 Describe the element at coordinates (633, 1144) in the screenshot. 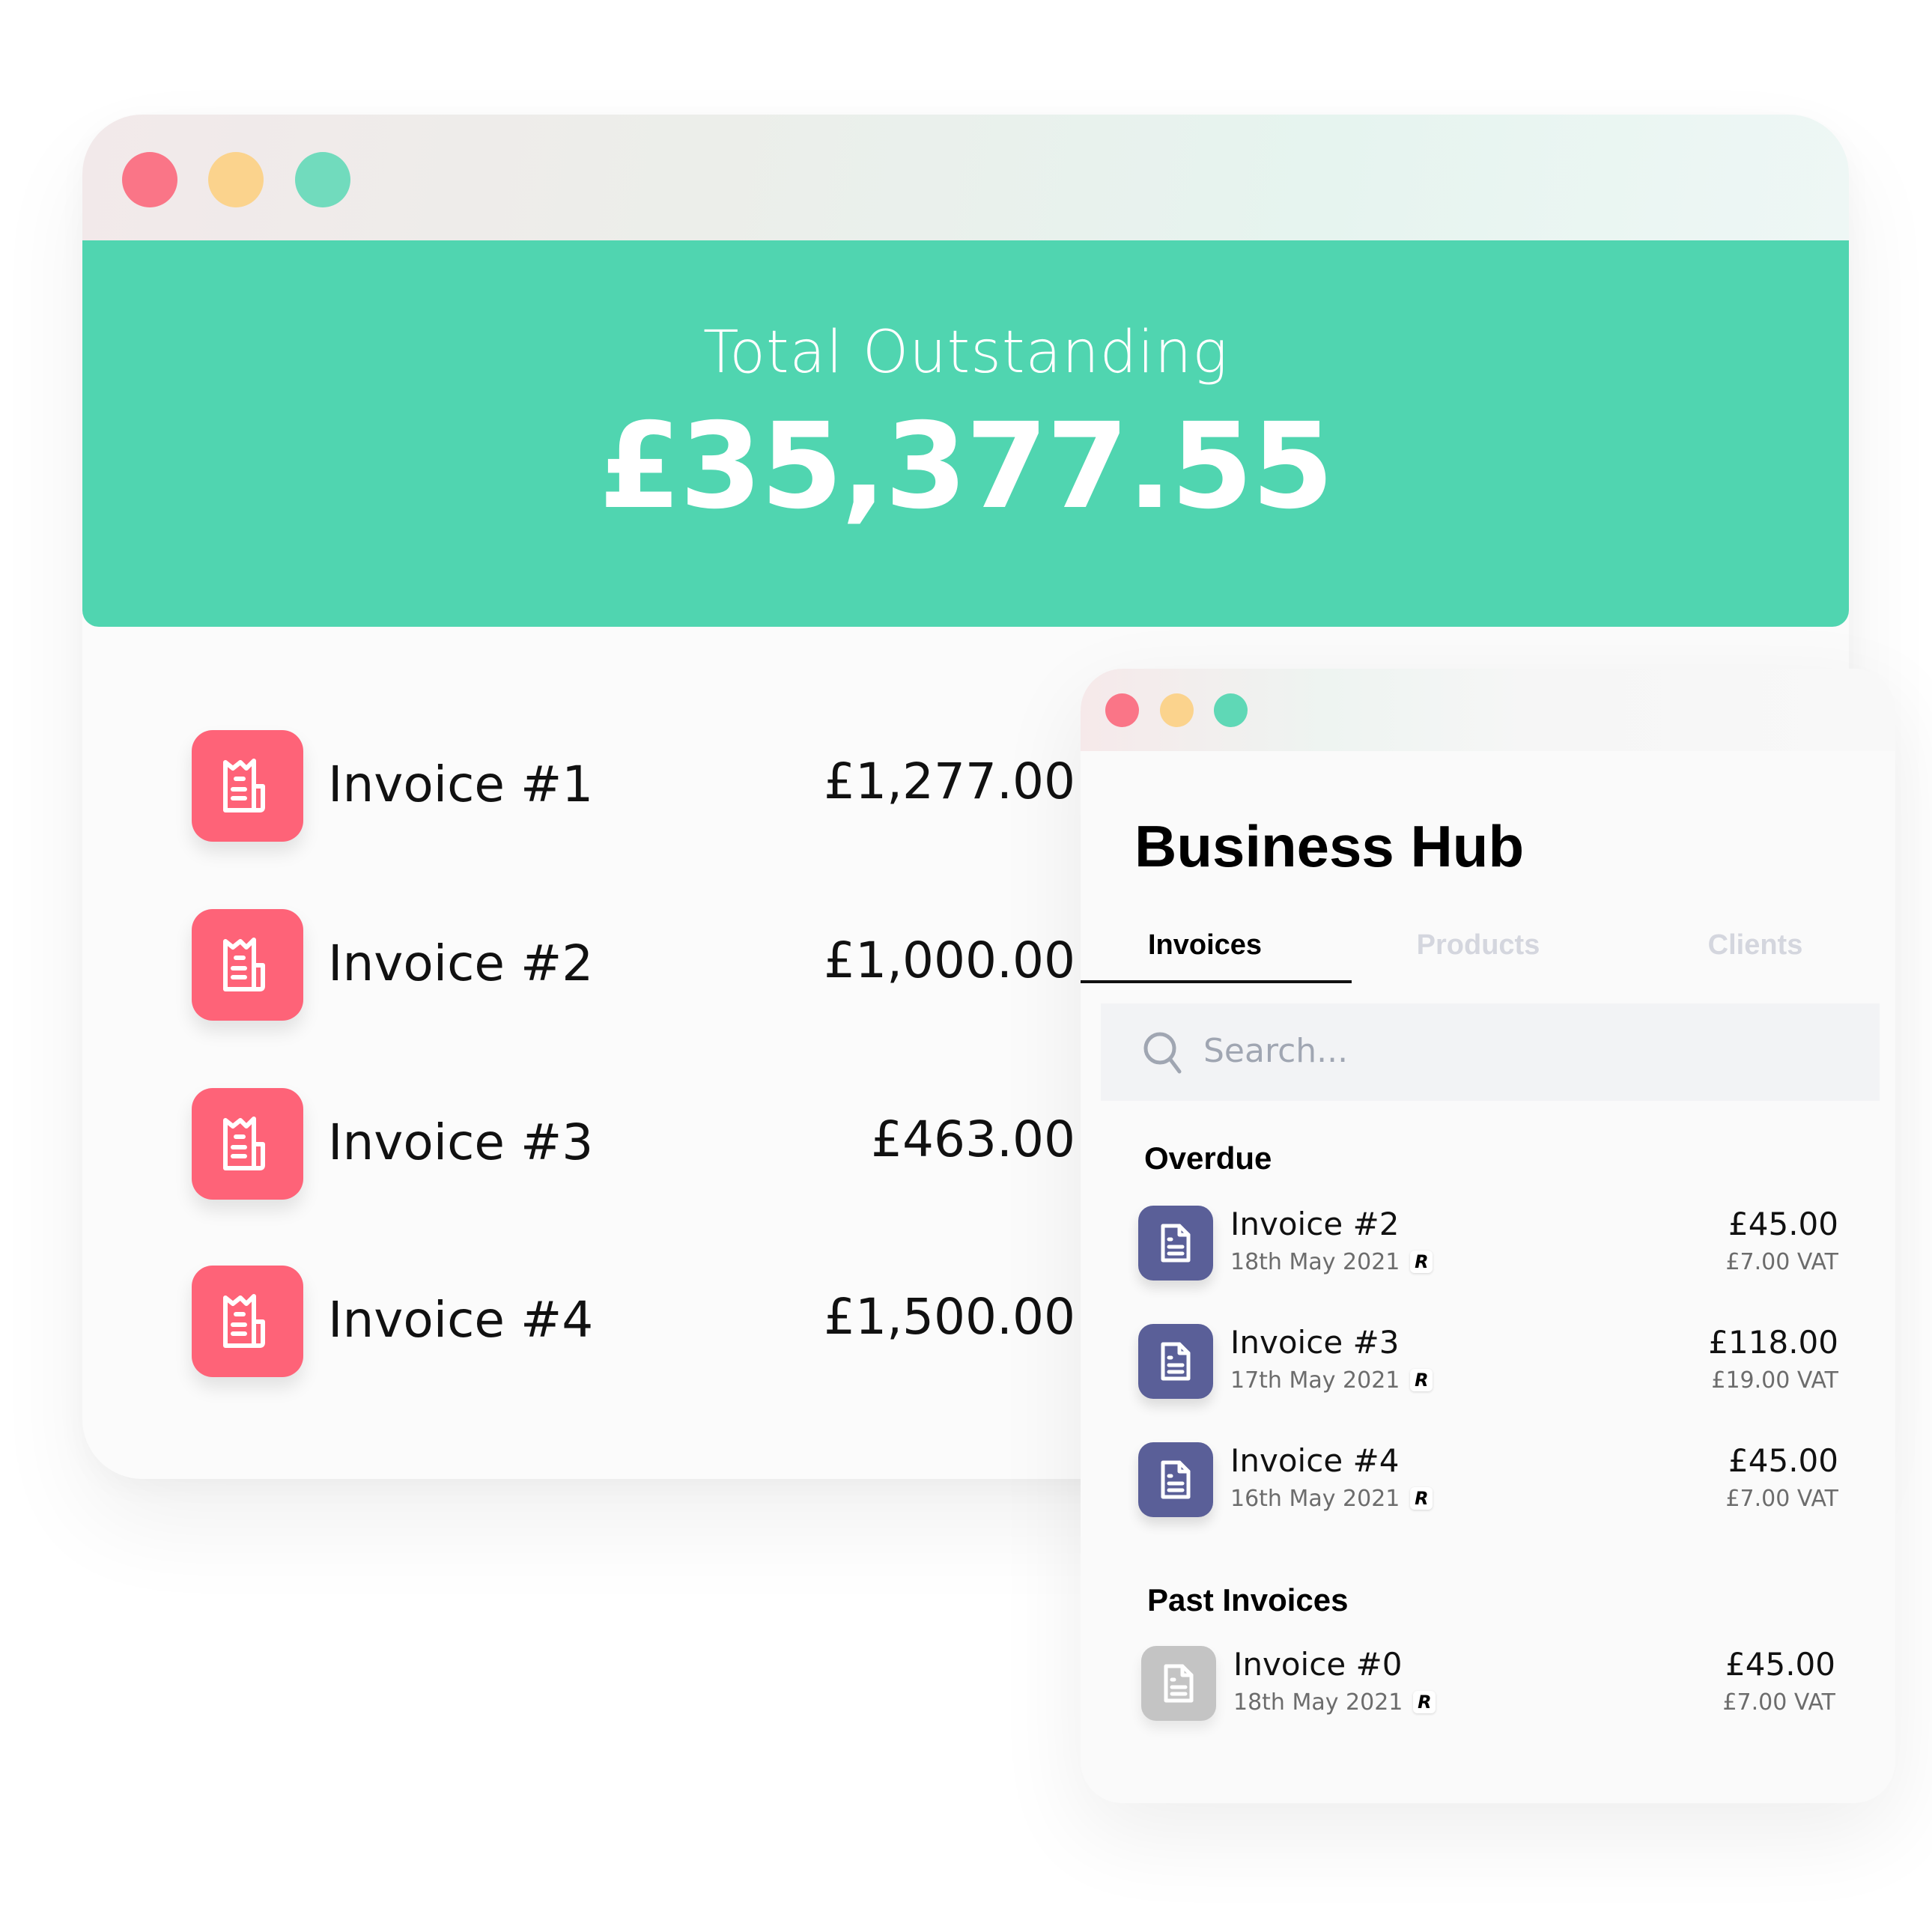

I see `invoice-row: Invoice #3 £463.00` at that location.